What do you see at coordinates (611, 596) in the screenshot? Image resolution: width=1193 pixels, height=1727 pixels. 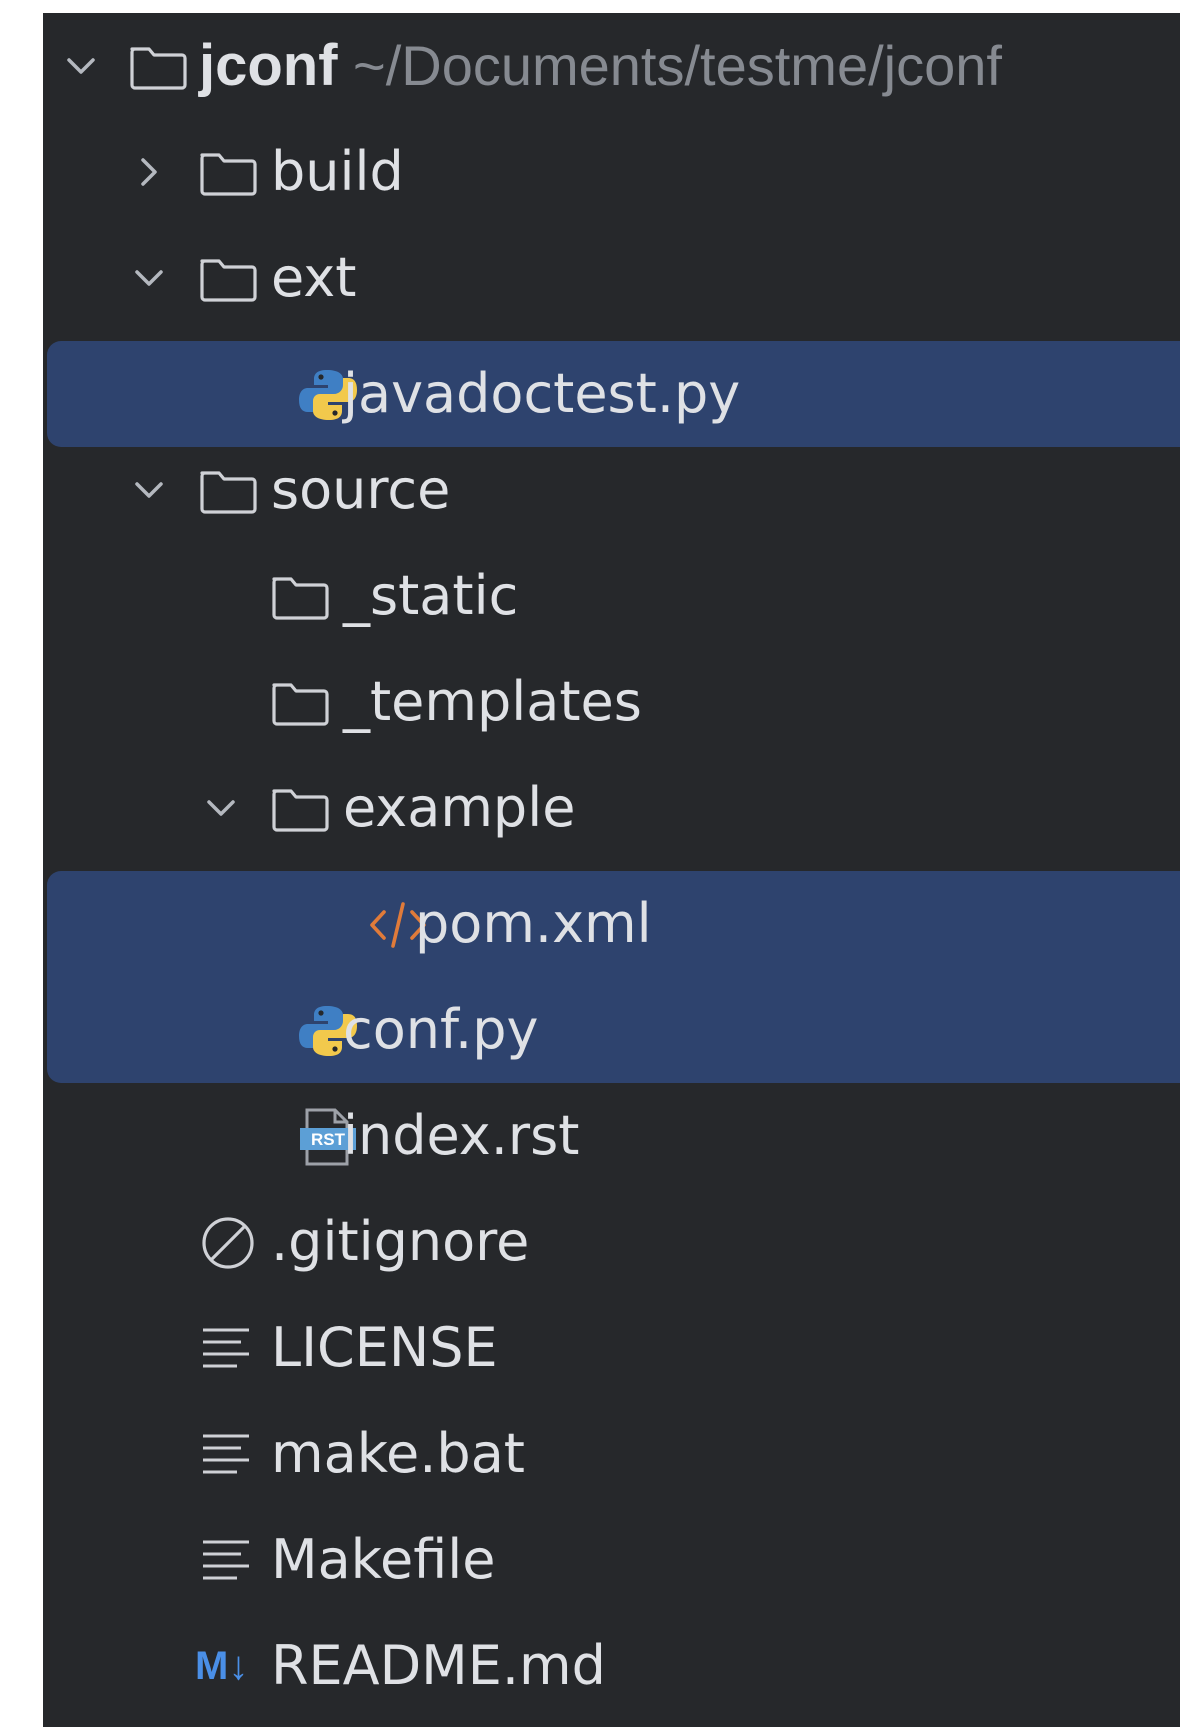 I see `tree-row-folder-static: _static` at bounding box center [611, 596].